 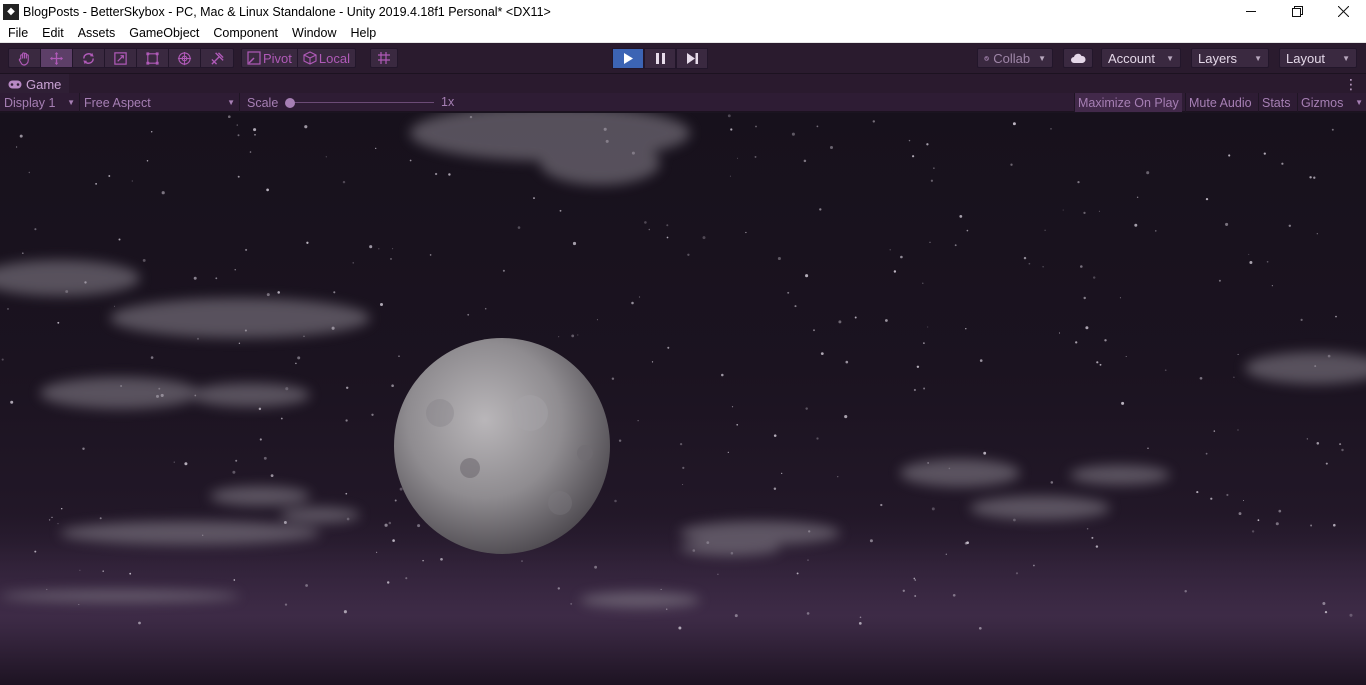 I want to click on scale-tool-icon, so click(x=121, y=58).